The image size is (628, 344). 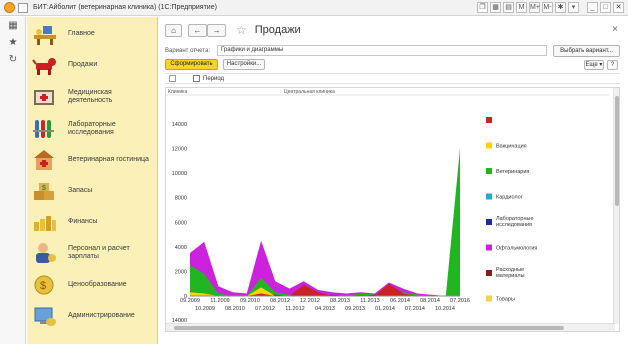 What do you see at coordinates (460, 301) in the screenshot?
I see `x-tick-label-top: 07.2016` at bounding box center [460, 301].